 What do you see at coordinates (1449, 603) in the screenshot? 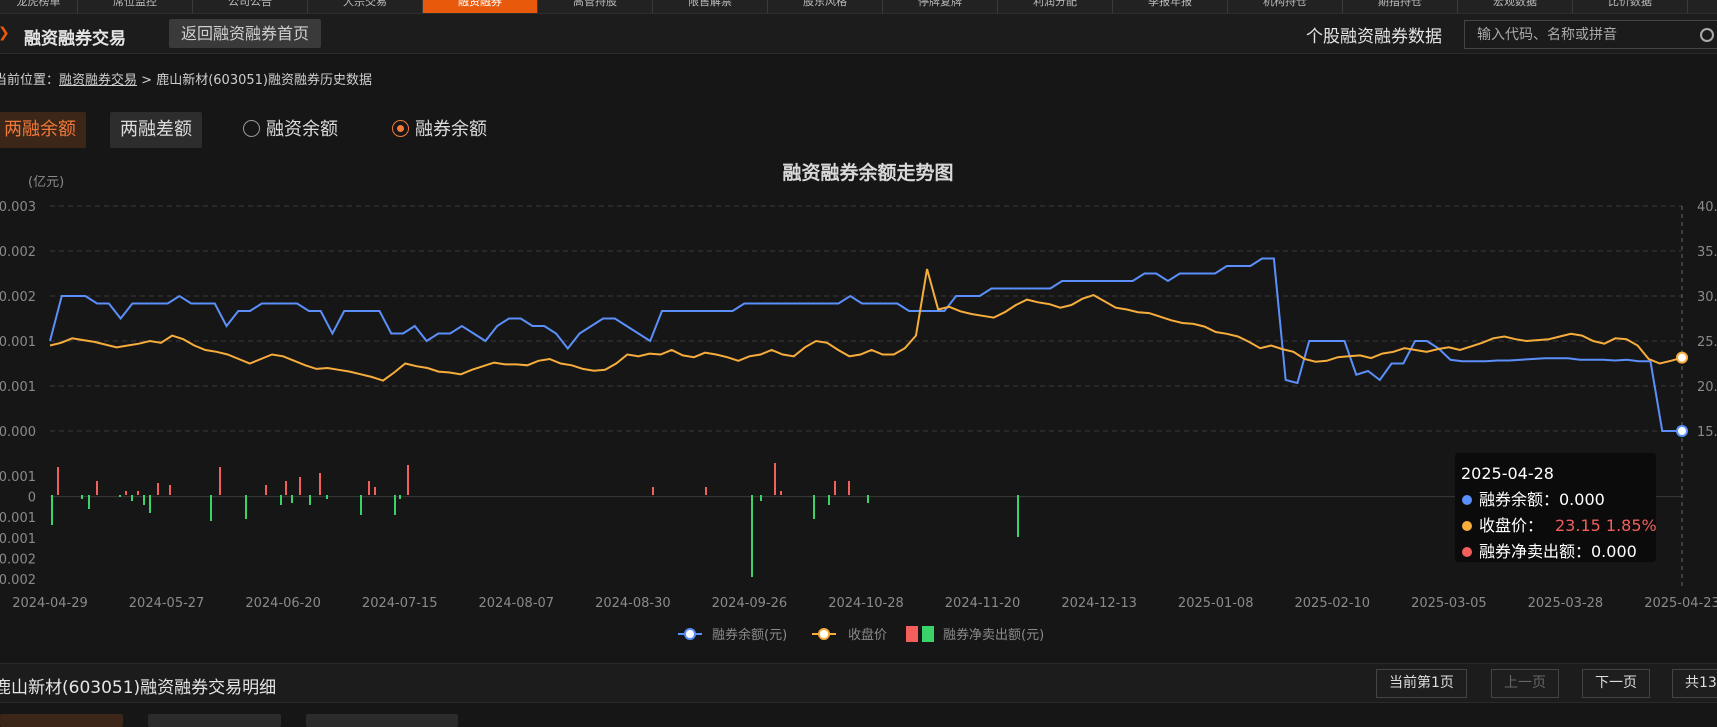
I see `x-tick-label: 2025-03-05` at bounding box center [1449, 603].